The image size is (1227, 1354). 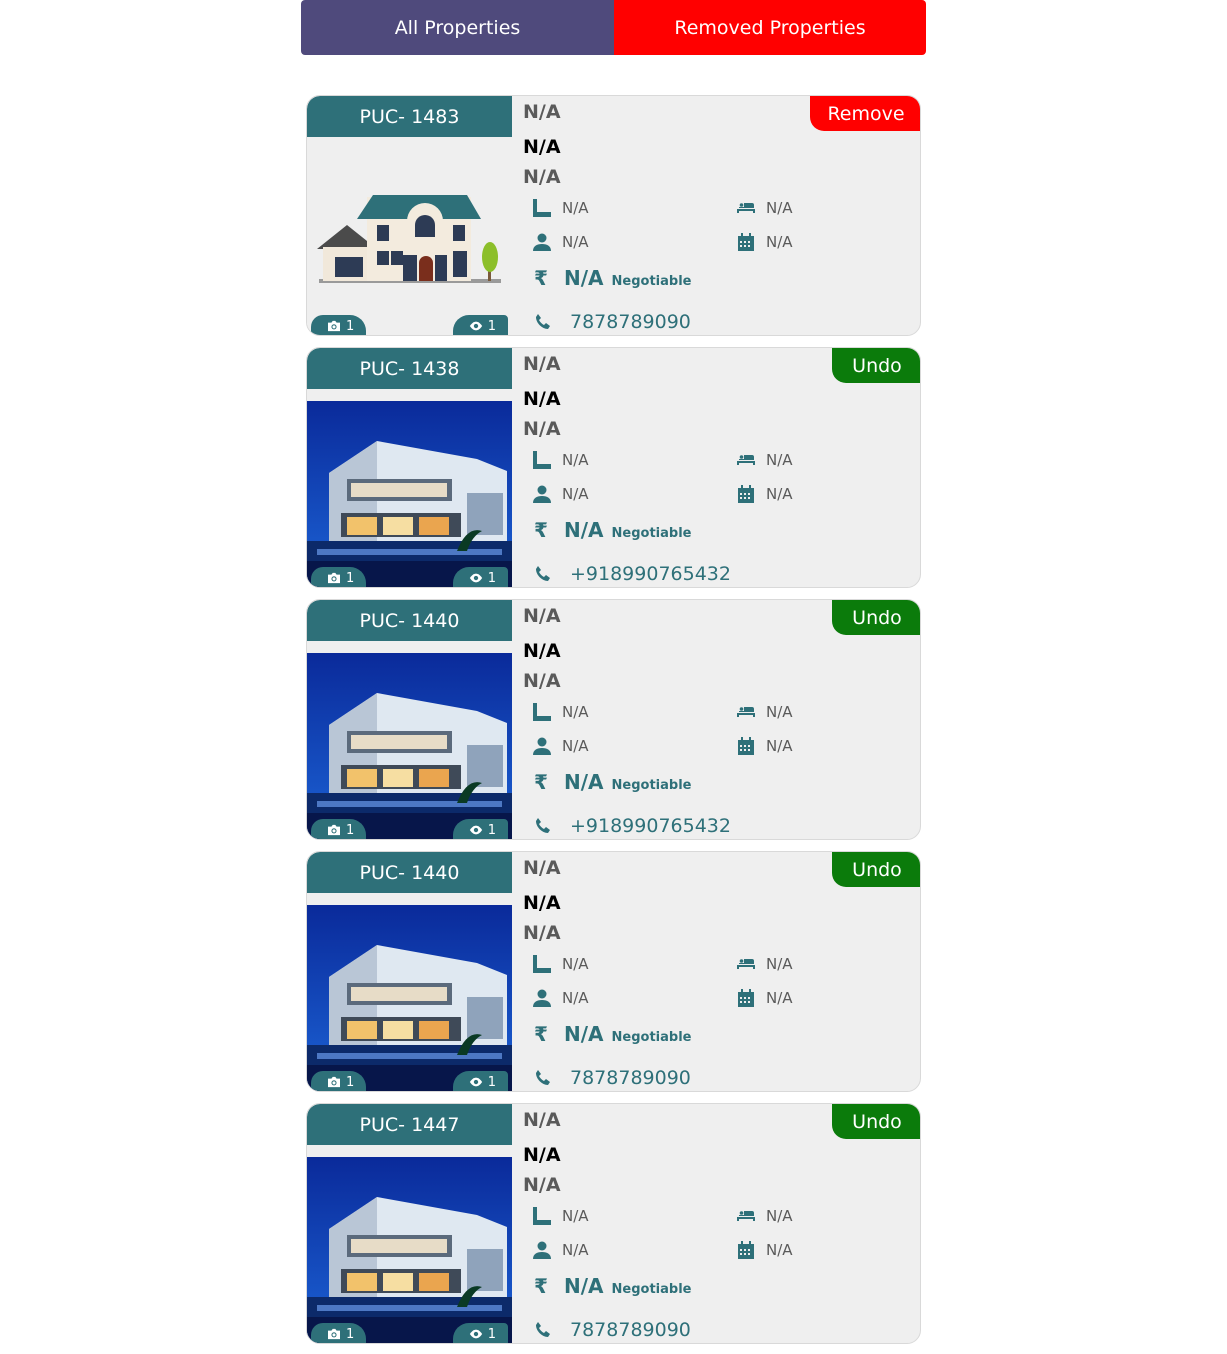 I want to click on property-tabs: All Properties Removed Properties, so click(x=613, y=27).